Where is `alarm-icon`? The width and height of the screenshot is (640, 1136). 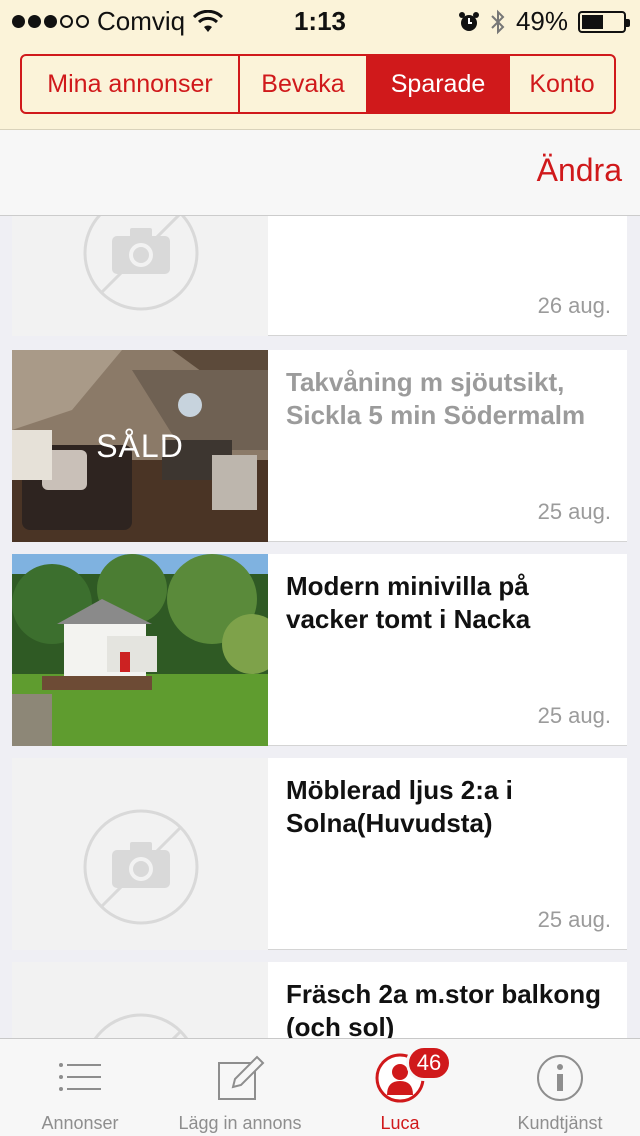
alarm-icon is located at coordinates (468, 21).